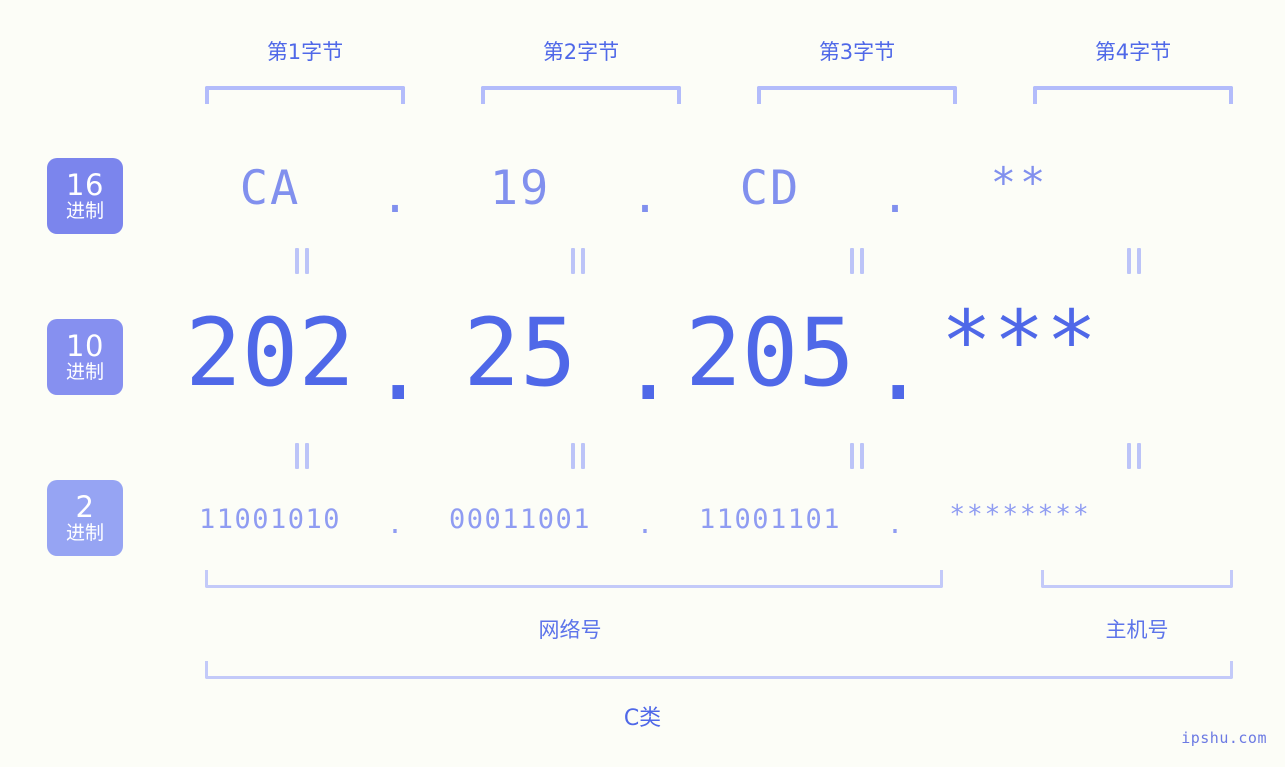 The width and height of the screenshot is (1285, 767). Describe the element at coordinates (1137, 579) in the screenshot. I see `host-portion-bracket` at that location.